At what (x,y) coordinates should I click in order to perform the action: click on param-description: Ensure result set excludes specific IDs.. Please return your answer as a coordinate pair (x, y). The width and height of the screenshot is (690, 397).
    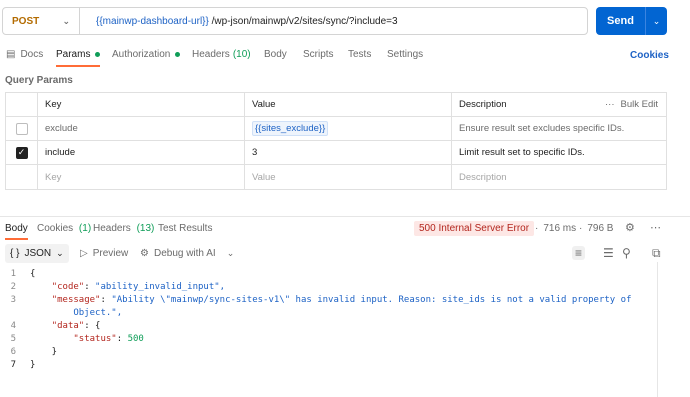
    Looking at the image, I should click on (559, 128).